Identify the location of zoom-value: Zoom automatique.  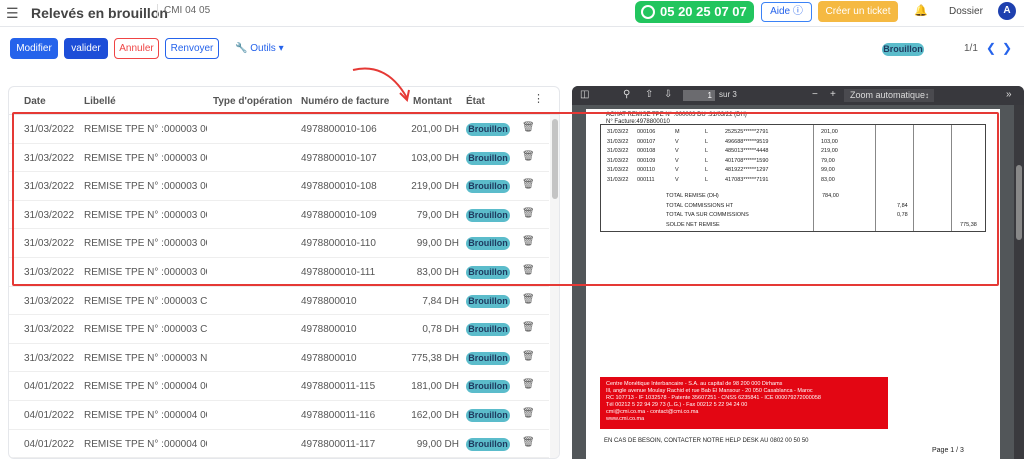
(888, 95).